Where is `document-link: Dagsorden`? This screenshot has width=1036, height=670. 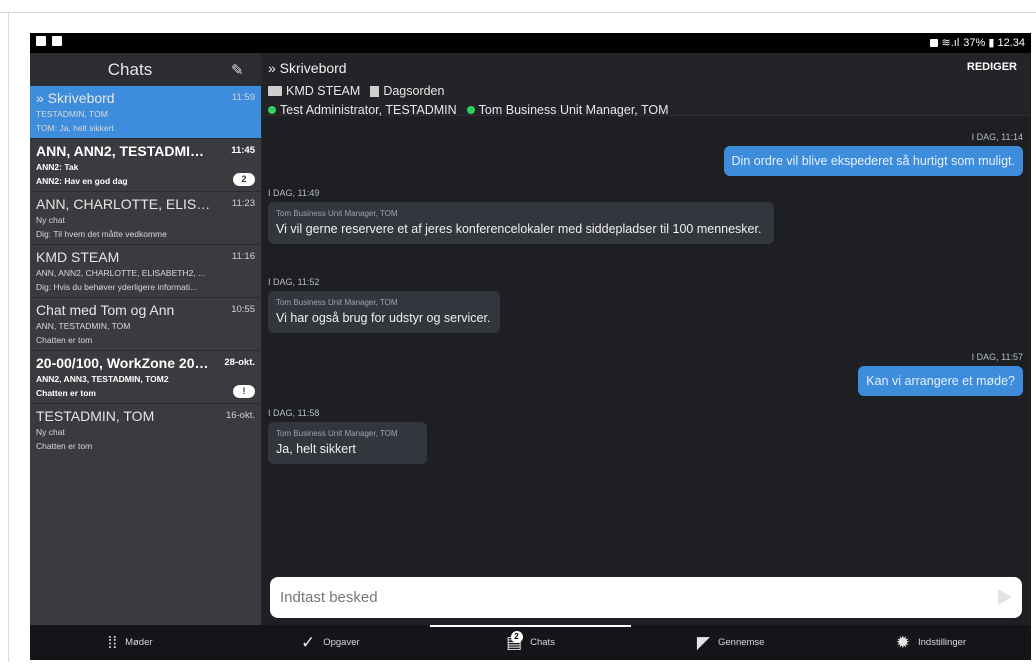
document-link: Dagsorden is located at coordinates (413, 91).